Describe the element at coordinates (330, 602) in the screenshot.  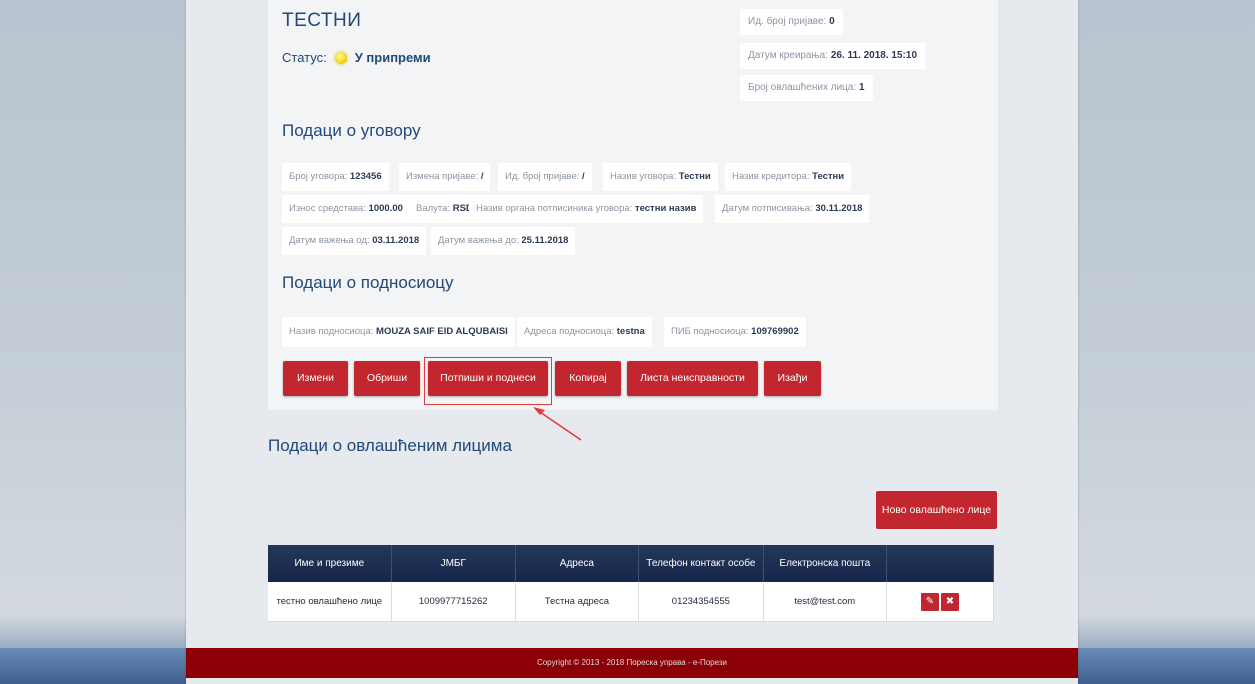
I see `cell-name: тестно овлашћено лице` at that location.